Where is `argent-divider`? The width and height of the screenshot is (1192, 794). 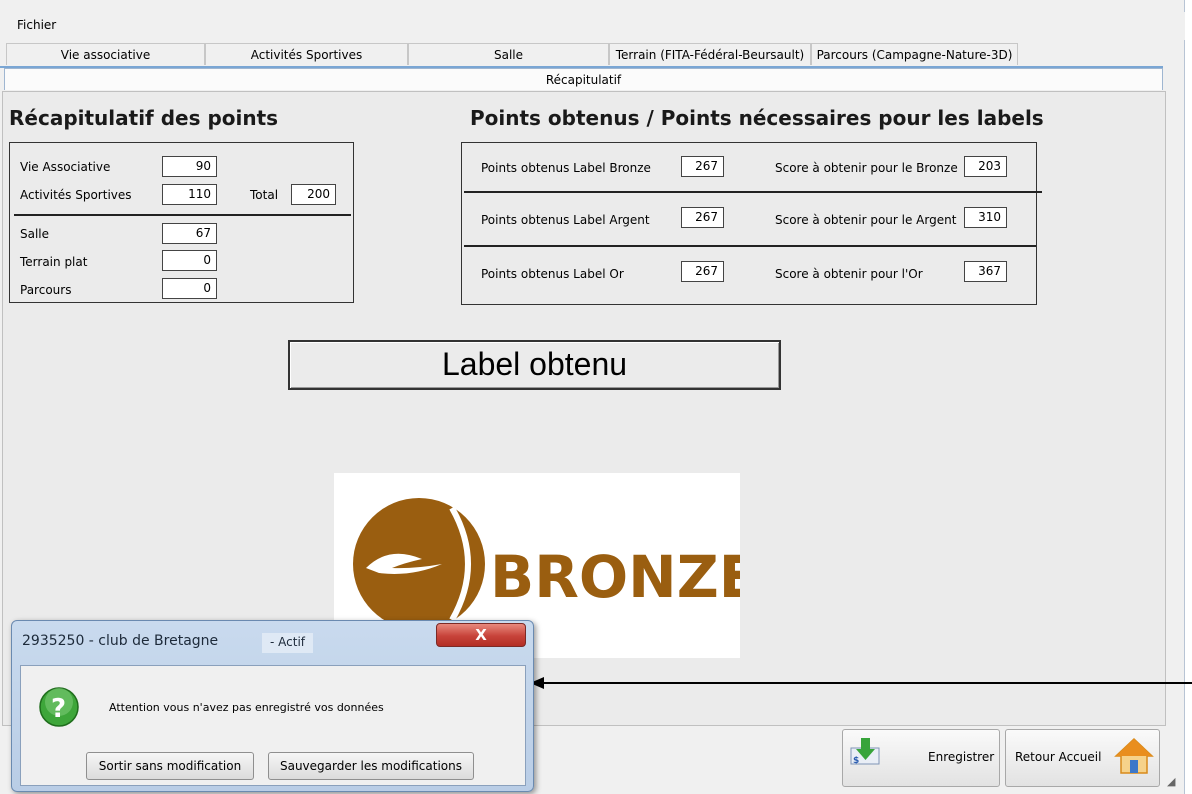 argent-divider is located at coordinates (750, 246).